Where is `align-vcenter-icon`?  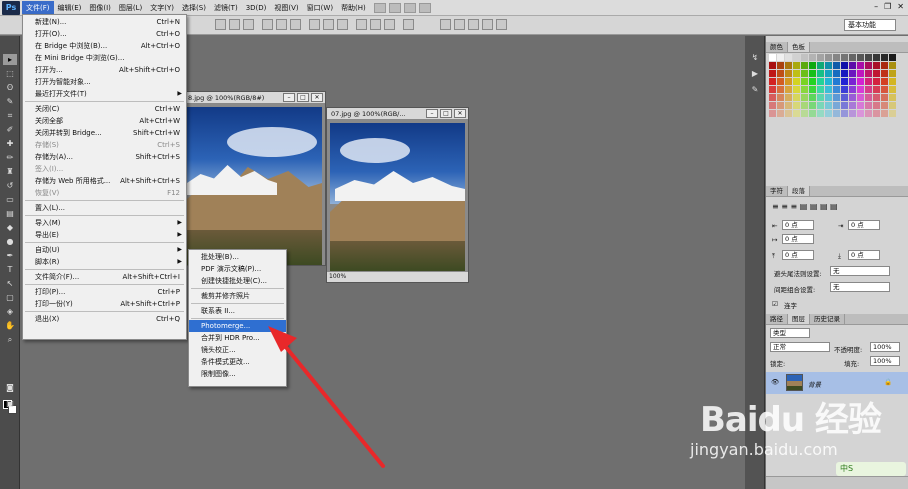 align-vcenter-icon is located at coordinates (234, 24).